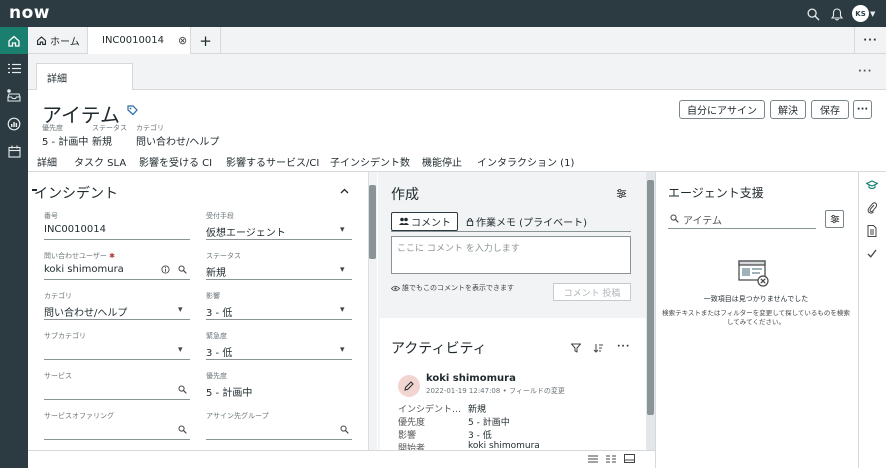 This screenshot has width=886, height=468. I want to click on list-icon, so click(14, 68).